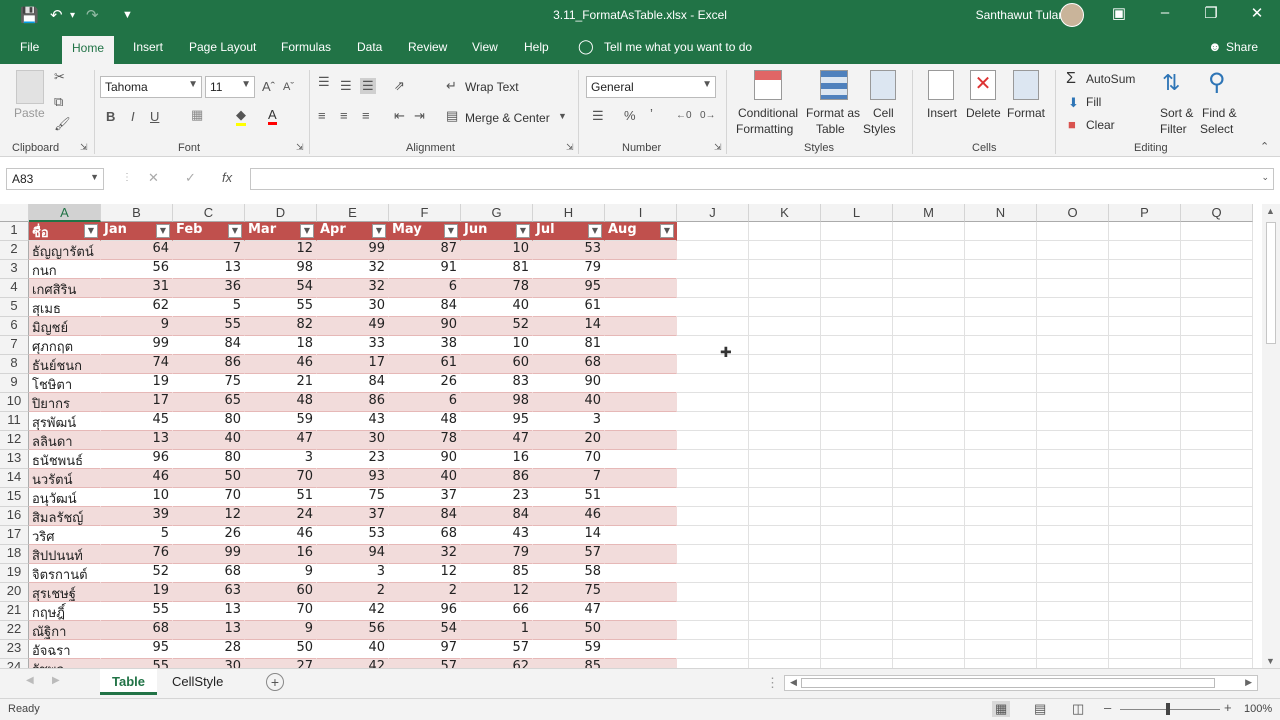 This screenshot has height=720, width=1280. Describe the element at coordinates (281, 345) in the screenshot. I see `cell: 18` at that location.